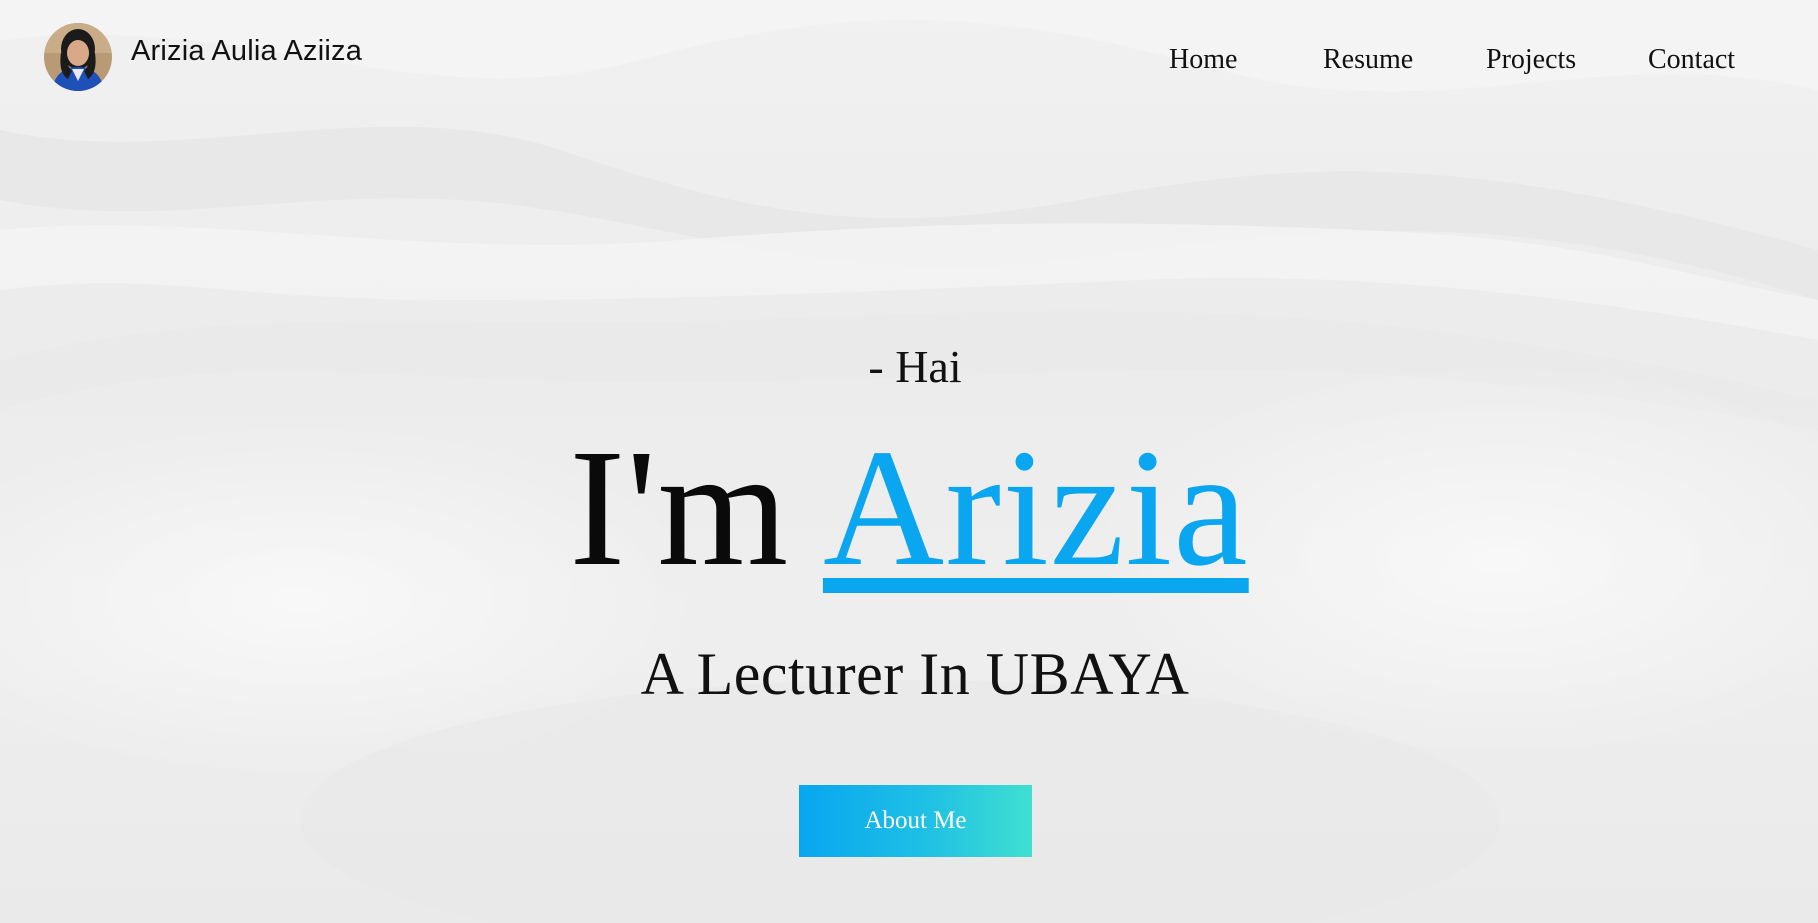 The width and height of the screenshot is (1818, 923). I want to click on nav-home: Home, so click(1203, 60).